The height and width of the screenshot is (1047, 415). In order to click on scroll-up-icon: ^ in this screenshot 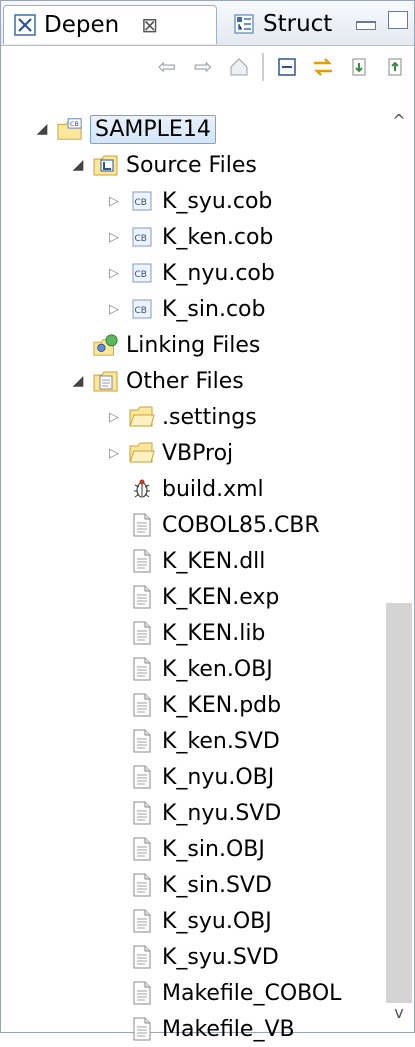, I will do `click(399, 124)`.